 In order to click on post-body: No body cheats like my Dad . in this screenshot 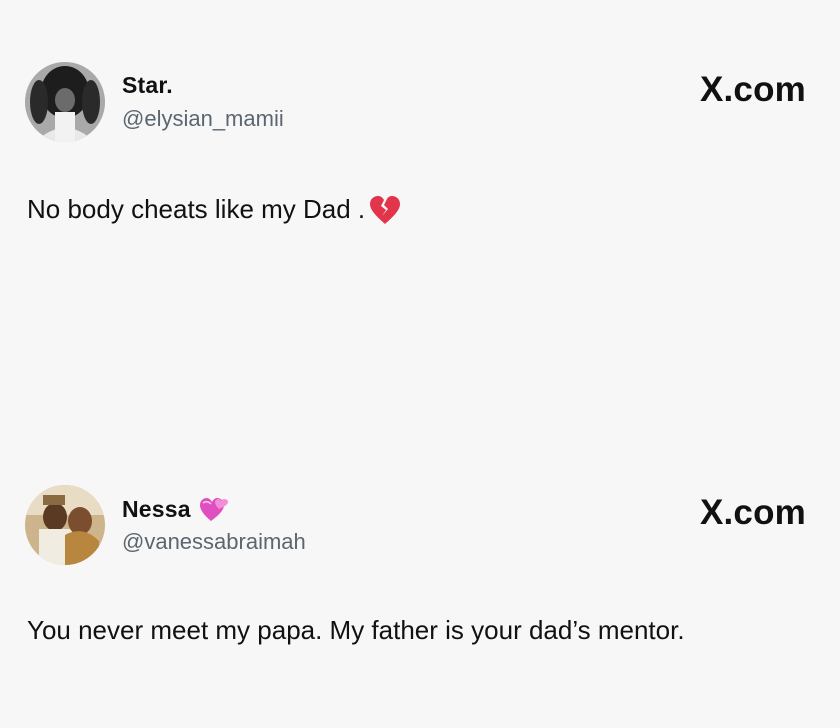, I will do `click(214, 209)`.